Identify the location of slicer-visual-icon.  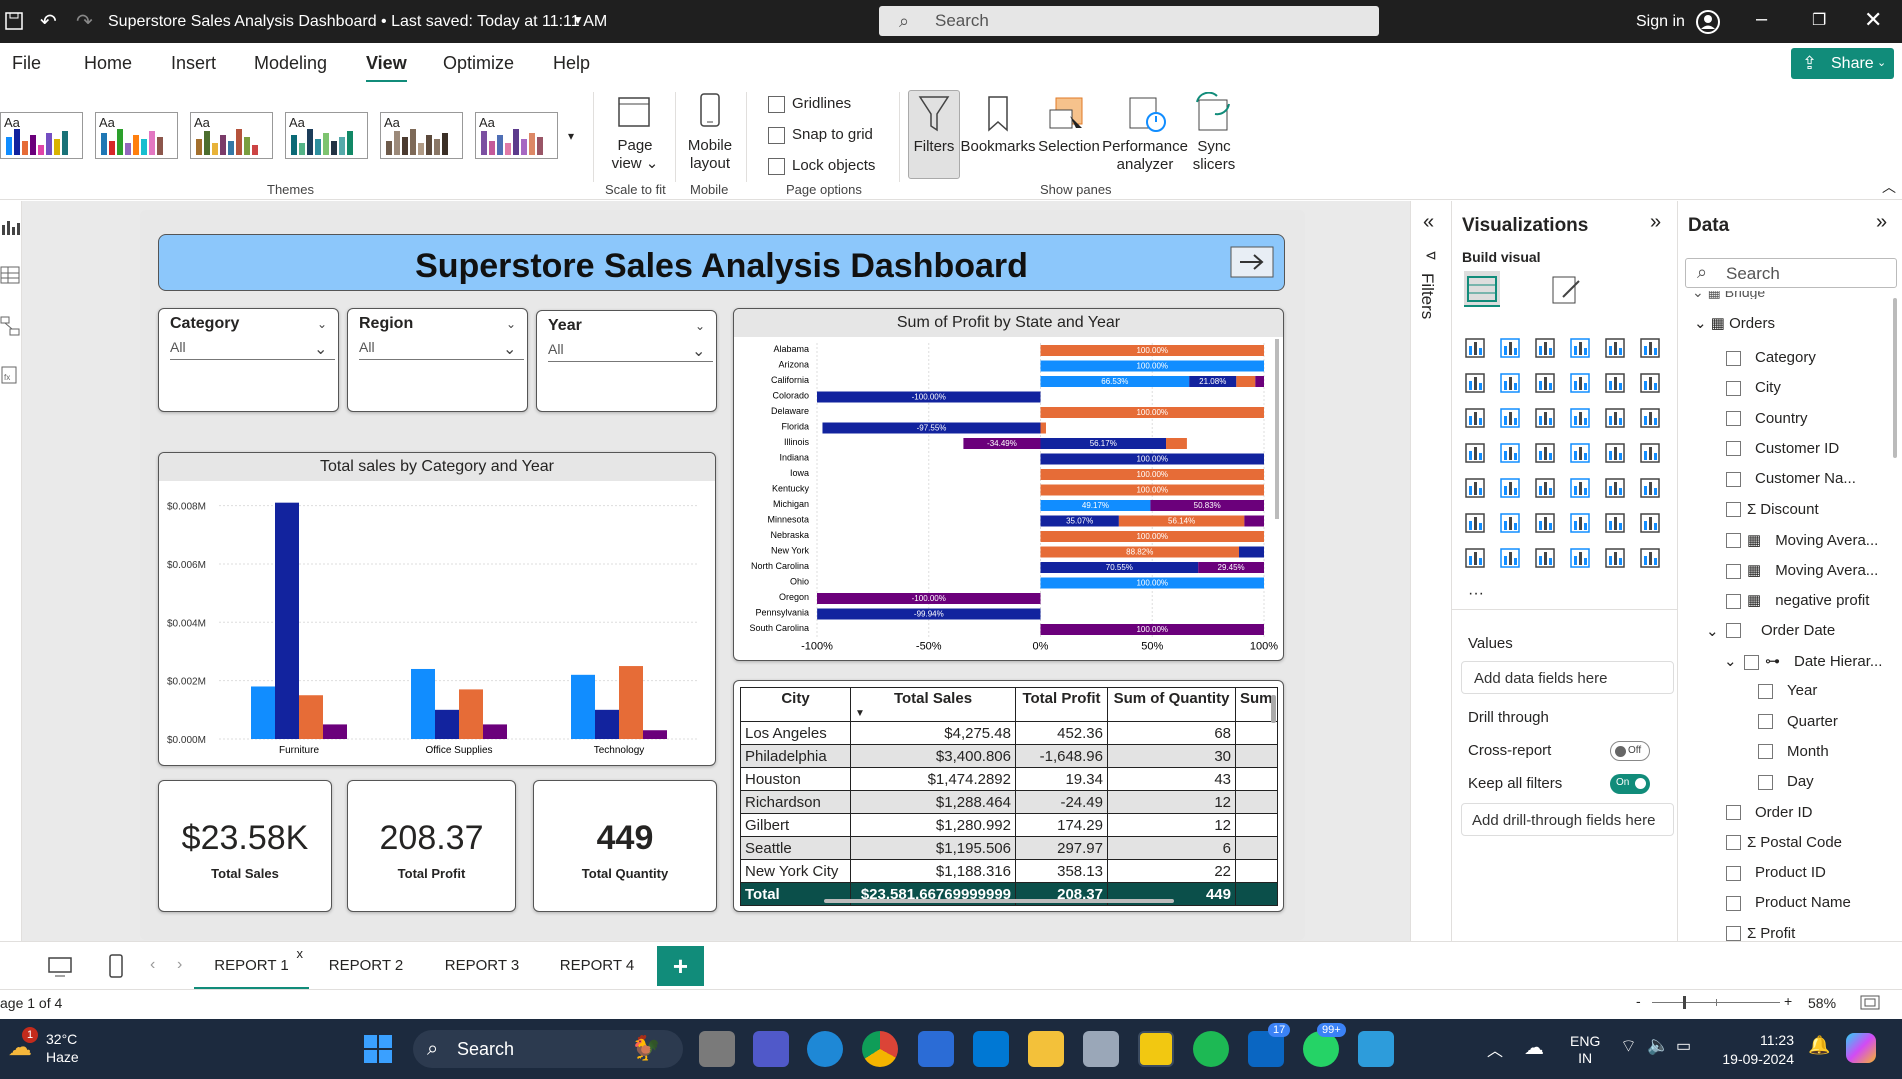
(1545, 488).